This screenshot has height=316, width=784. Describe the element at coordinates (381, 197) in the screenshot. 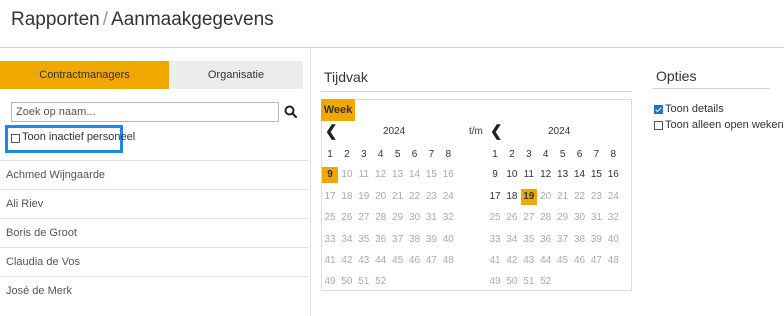

I see `week-from-20: 20` at that location.